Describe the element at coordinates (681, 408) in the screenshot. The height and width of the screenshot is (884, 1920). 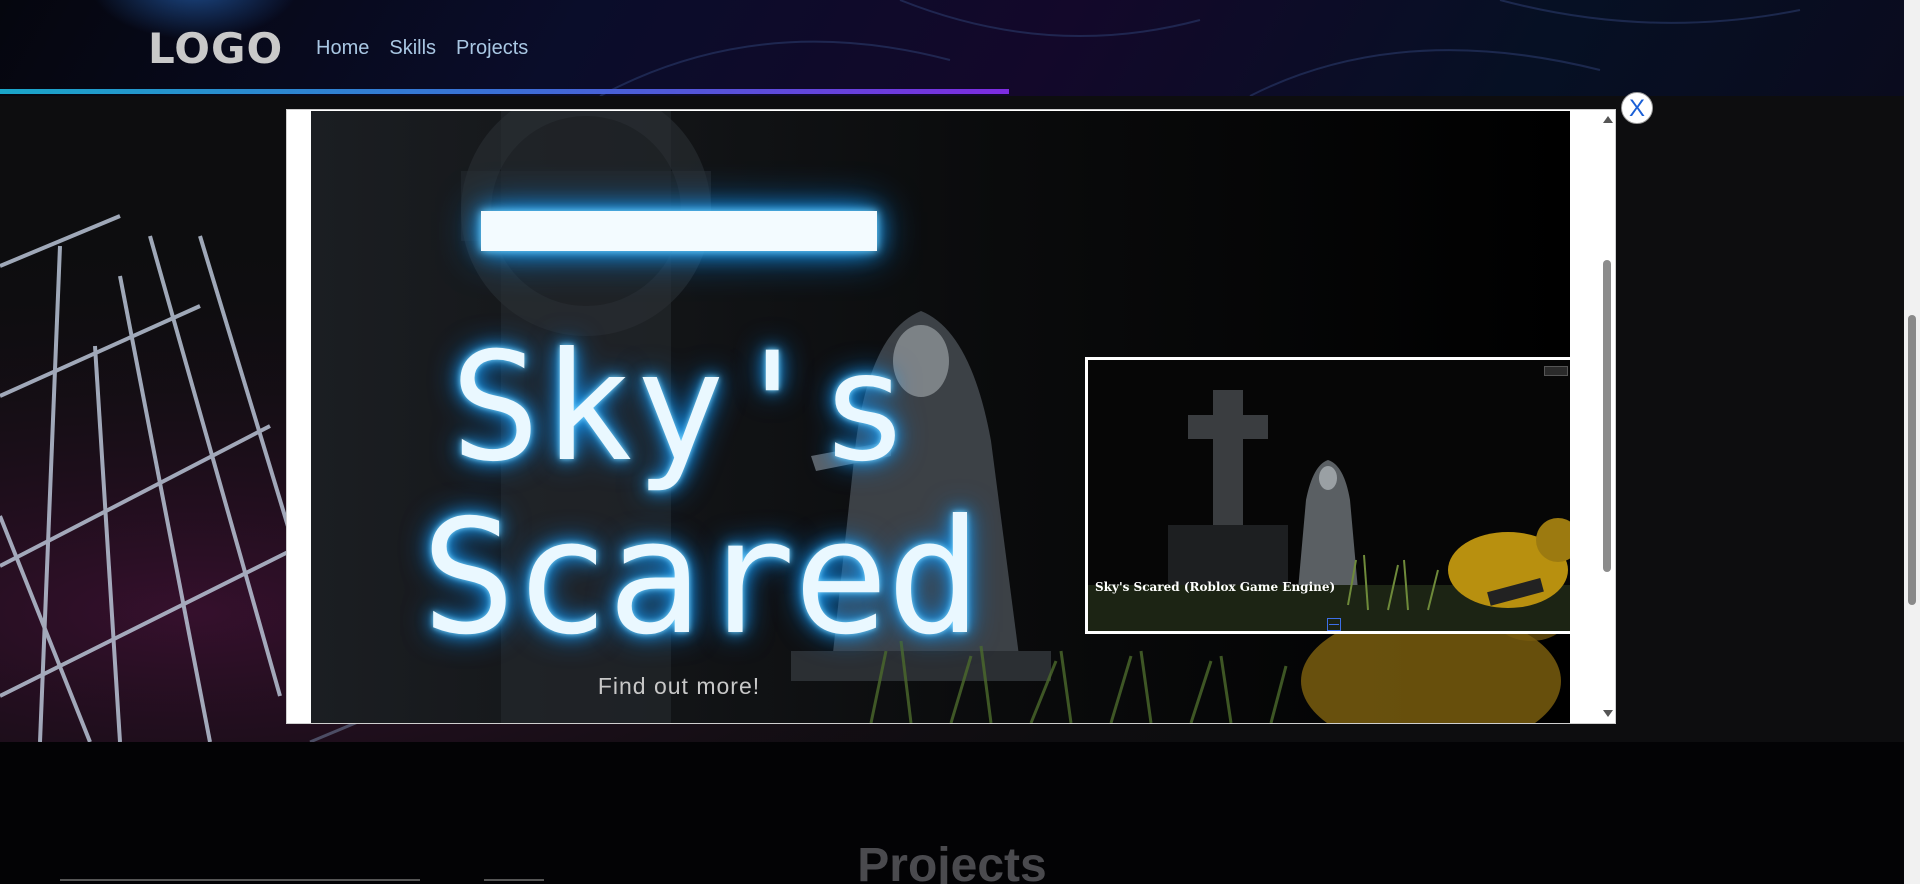
I see `game-title-line1: Sky's` at that location.